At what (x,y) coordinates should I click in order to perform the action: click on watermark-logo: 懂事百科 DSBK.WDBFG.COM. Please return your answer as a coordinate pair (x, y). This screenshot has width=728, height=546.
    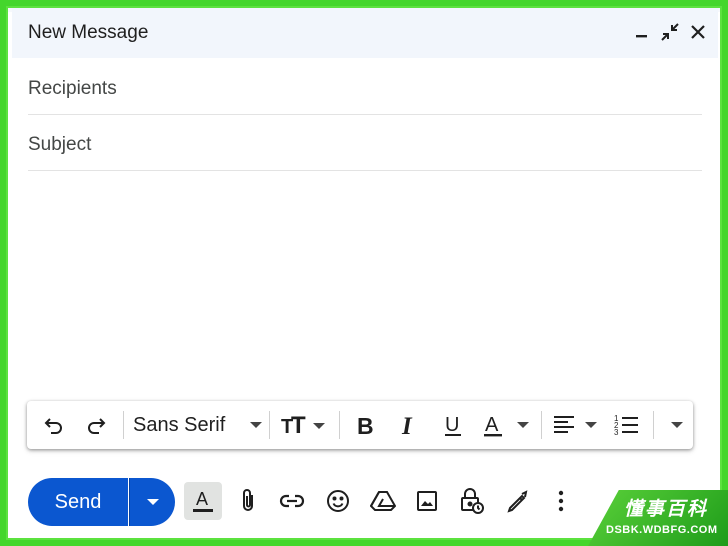
    Looking at the image, I should click on (658, 518).